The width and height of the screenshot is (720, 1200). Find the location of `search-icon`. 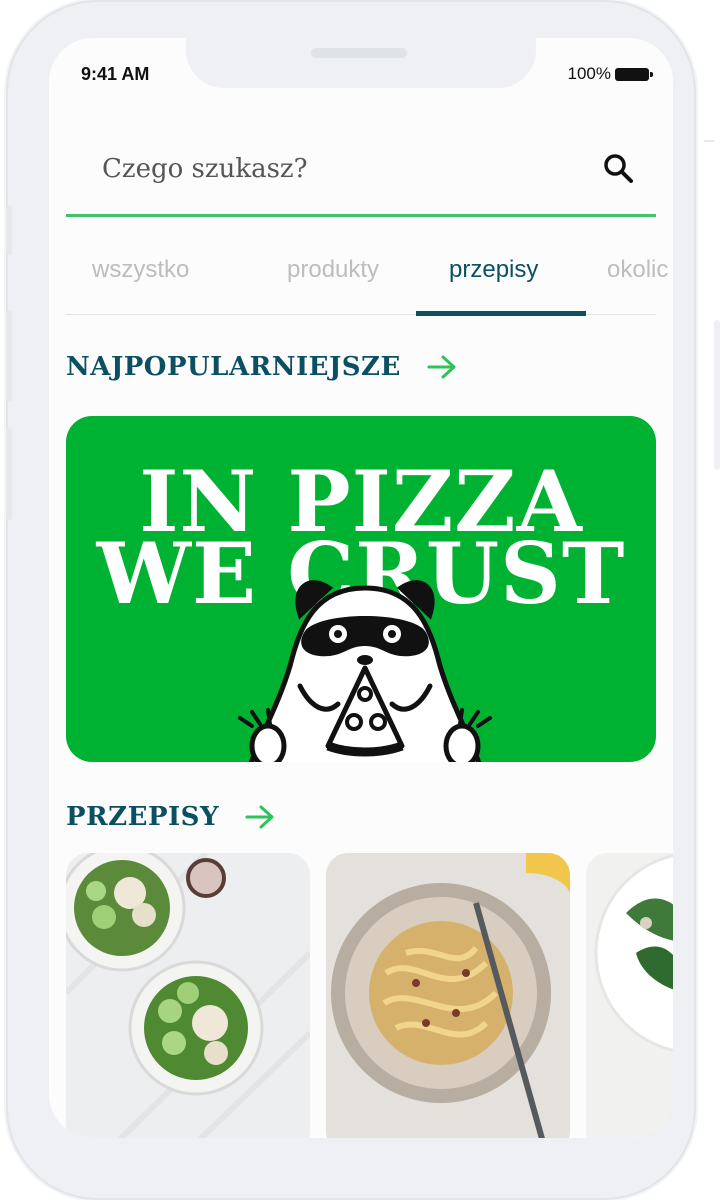

search-icon is located at coordinates (619, 169).